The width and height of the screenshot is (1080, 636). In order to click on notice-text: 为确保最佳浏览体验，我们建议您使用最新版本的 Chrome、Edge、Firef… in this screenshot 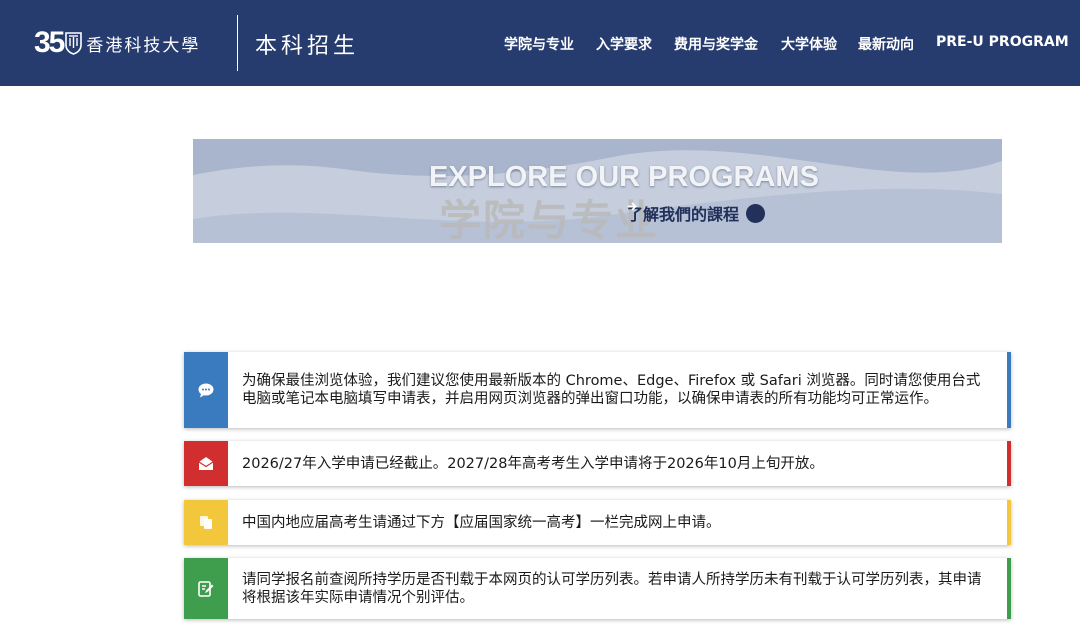, I will do `click(611, 390)`.